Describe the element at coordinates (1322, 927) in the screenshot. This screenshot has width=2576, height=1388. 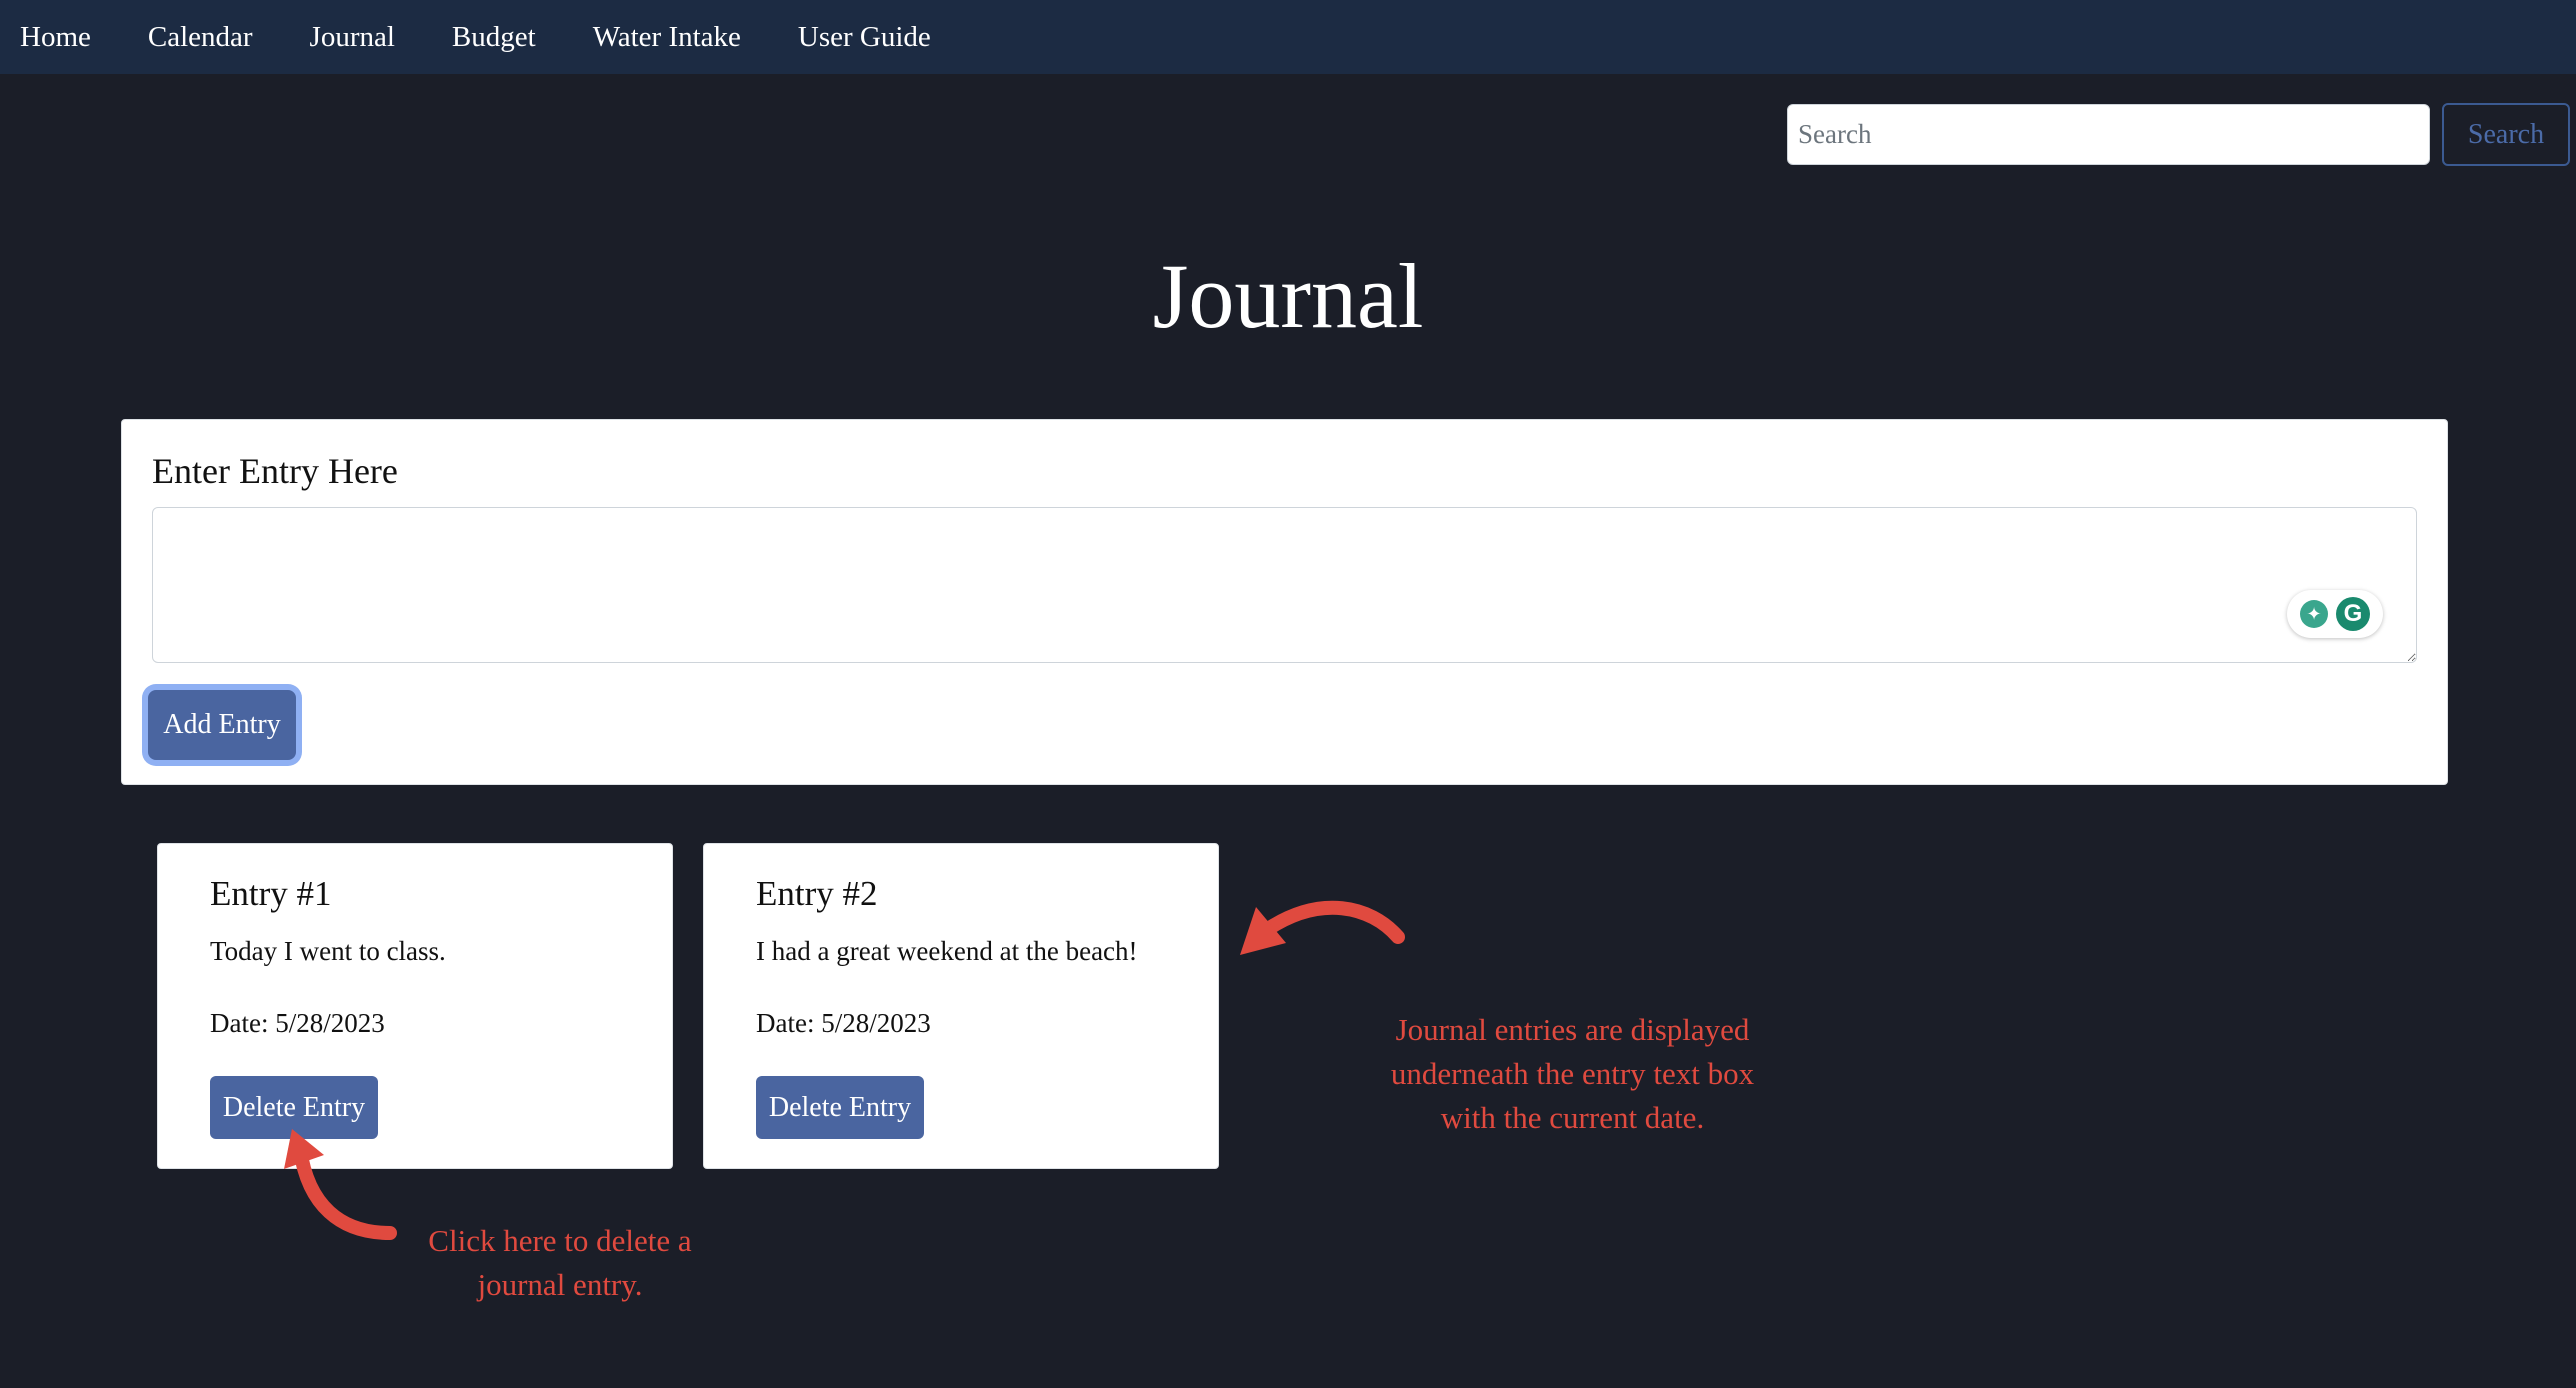
I see `annotation-arrow-entries` at that location.